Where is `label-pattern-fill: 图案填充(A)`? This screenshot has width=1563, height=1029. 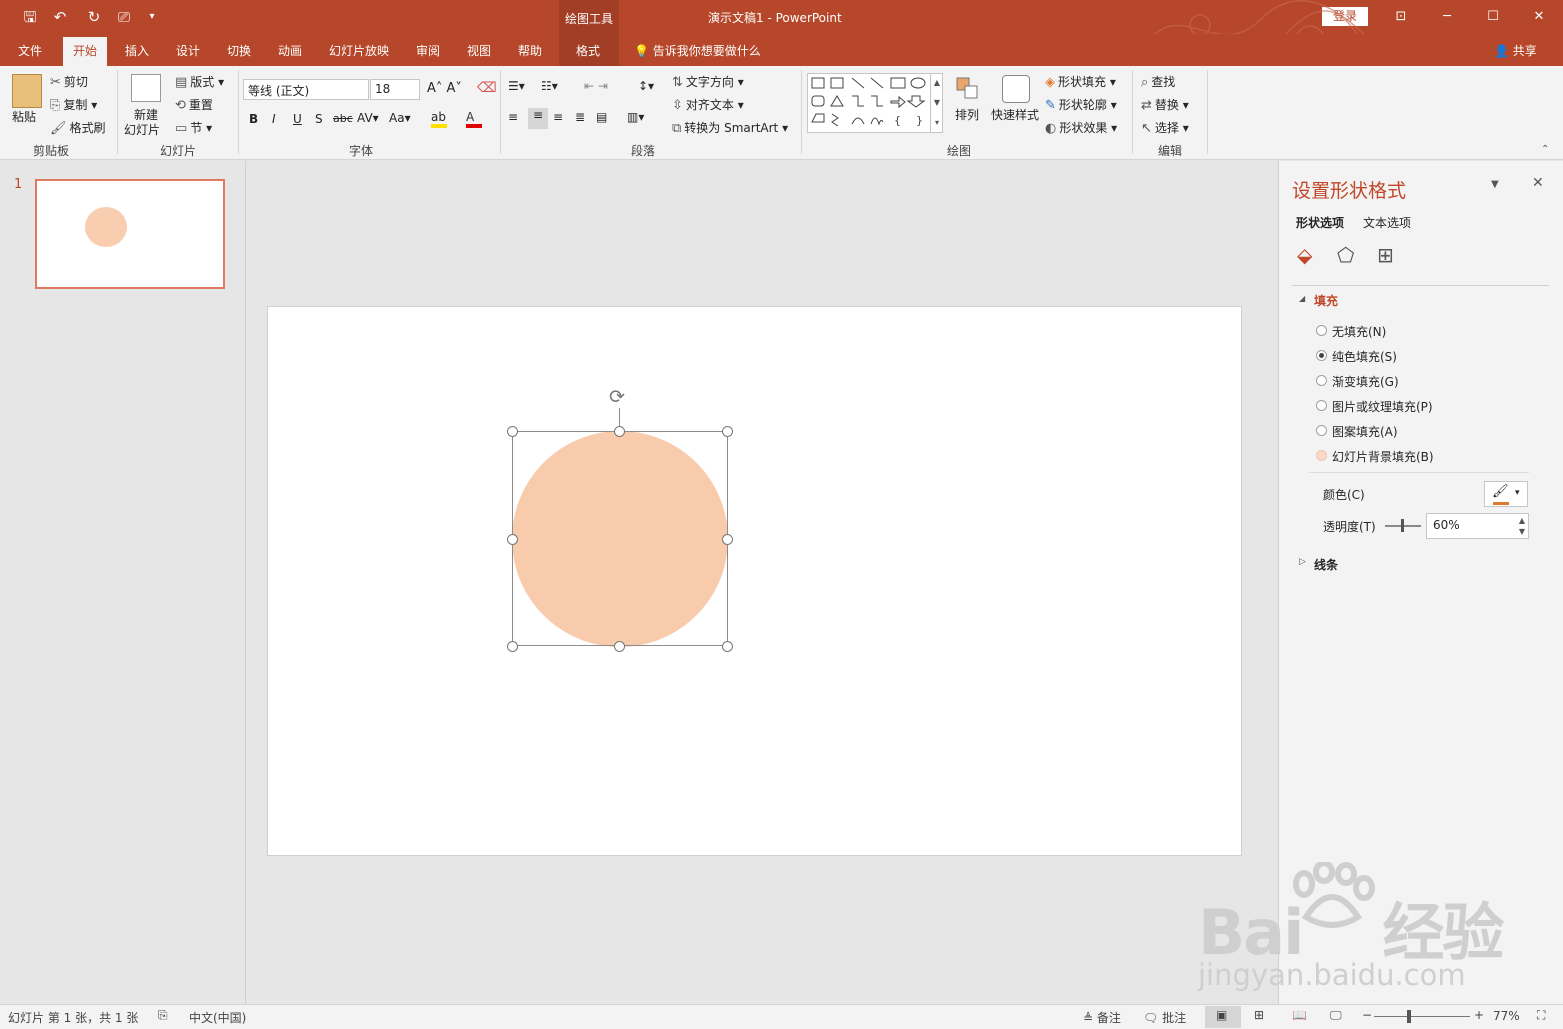
label-pattern-fill: 图案填充(A) is located at coordinates (1365, 431).